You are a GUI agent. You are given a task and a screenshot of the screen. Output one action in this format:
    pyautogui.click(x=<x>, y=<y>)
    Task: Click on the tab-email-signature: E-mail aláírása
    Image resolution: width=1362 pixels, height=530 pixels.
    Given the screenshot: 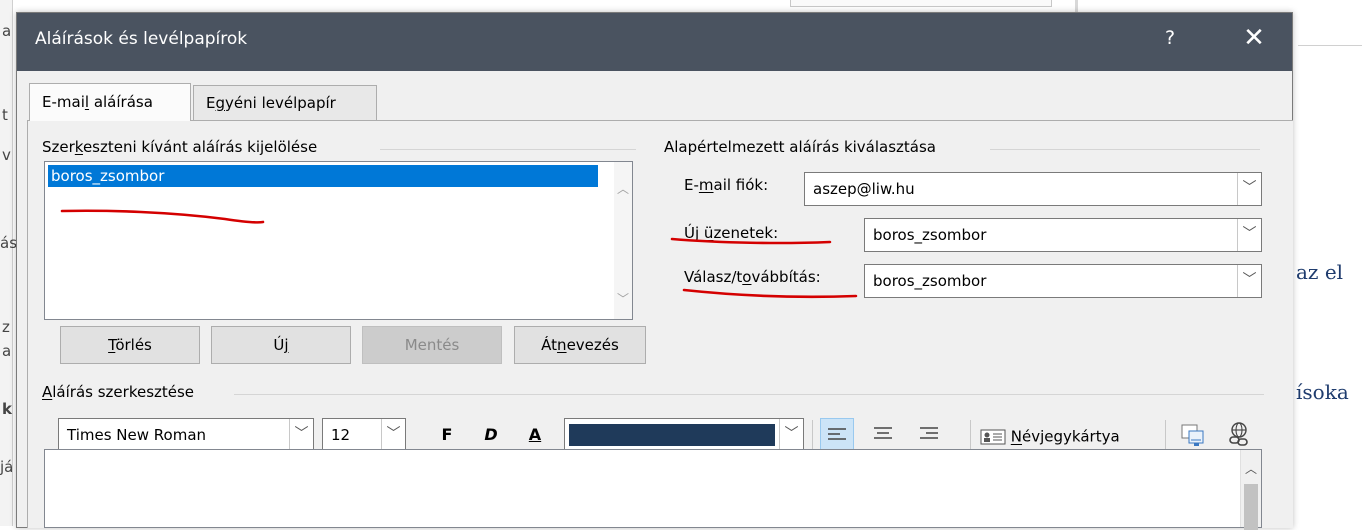 What is the action you would take?
    pyautogui.click(x=110, y=102)
    